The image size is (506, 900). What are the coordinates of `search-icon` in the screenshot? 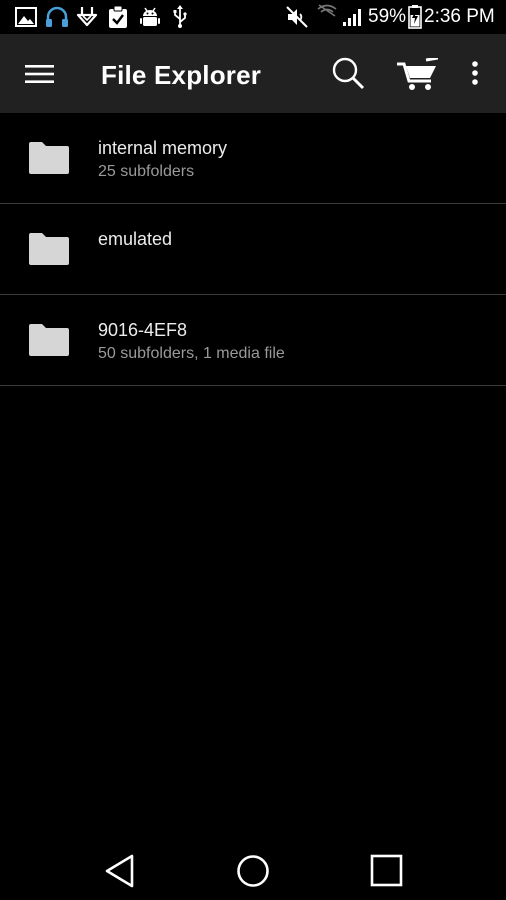 It's located at (348, 73).